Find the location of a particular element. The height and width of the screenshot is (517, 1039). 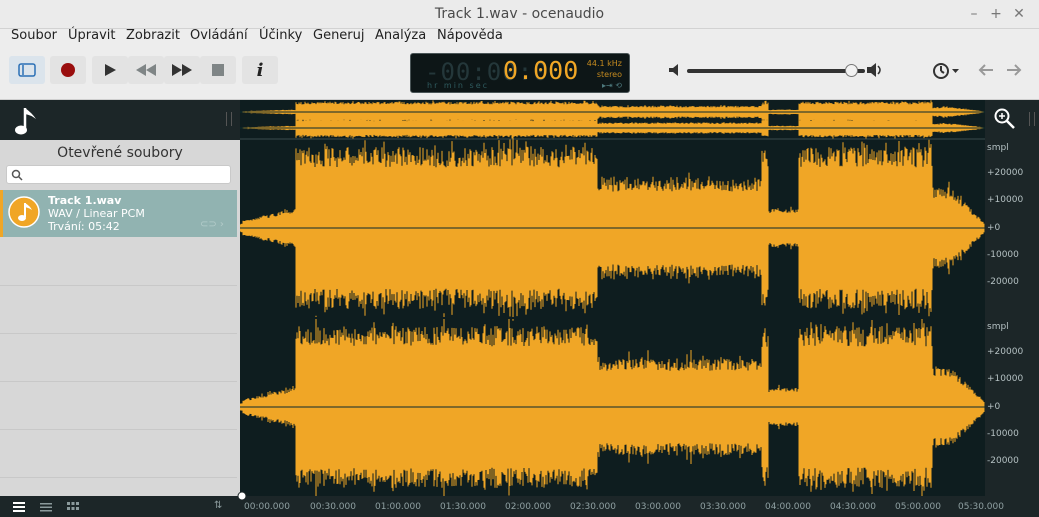

close-icon: ✕ is located at coordinates (1019, 14).